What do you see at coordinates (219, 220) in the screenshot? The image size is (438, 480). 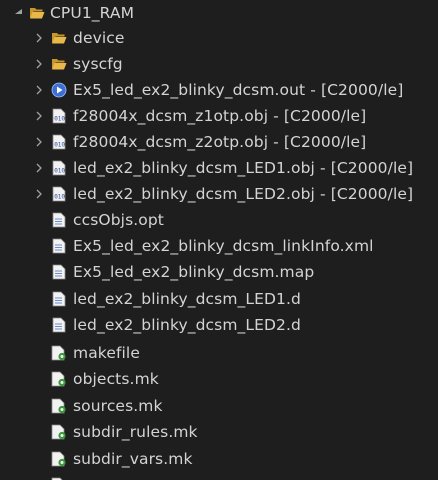 I see `tree-item-text-file: ccsObjs.opt` at bounding box center [219, 220].